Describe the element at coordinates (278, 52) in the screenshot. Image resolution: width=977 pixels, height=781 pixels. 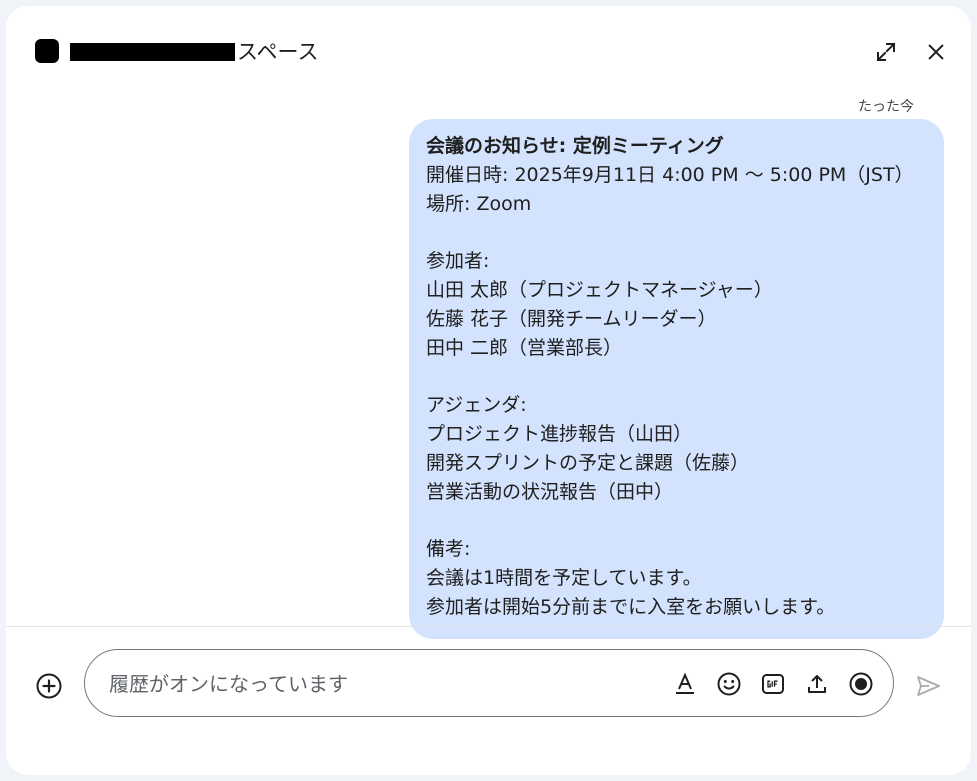
I see `space-title-suffix: スペース` at that location.